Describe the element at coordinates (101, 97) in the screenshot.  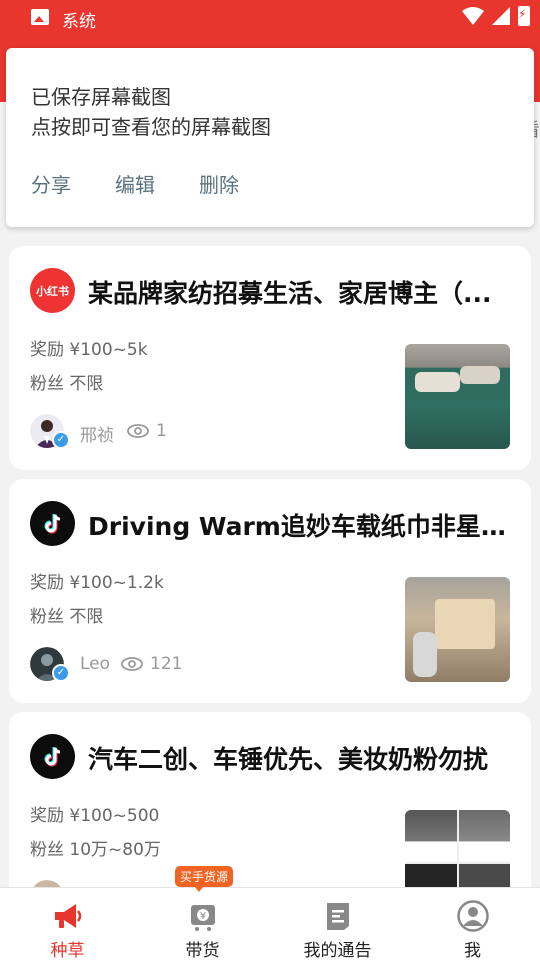
I see `notification-title: 已保存屏幕截图` at that location.